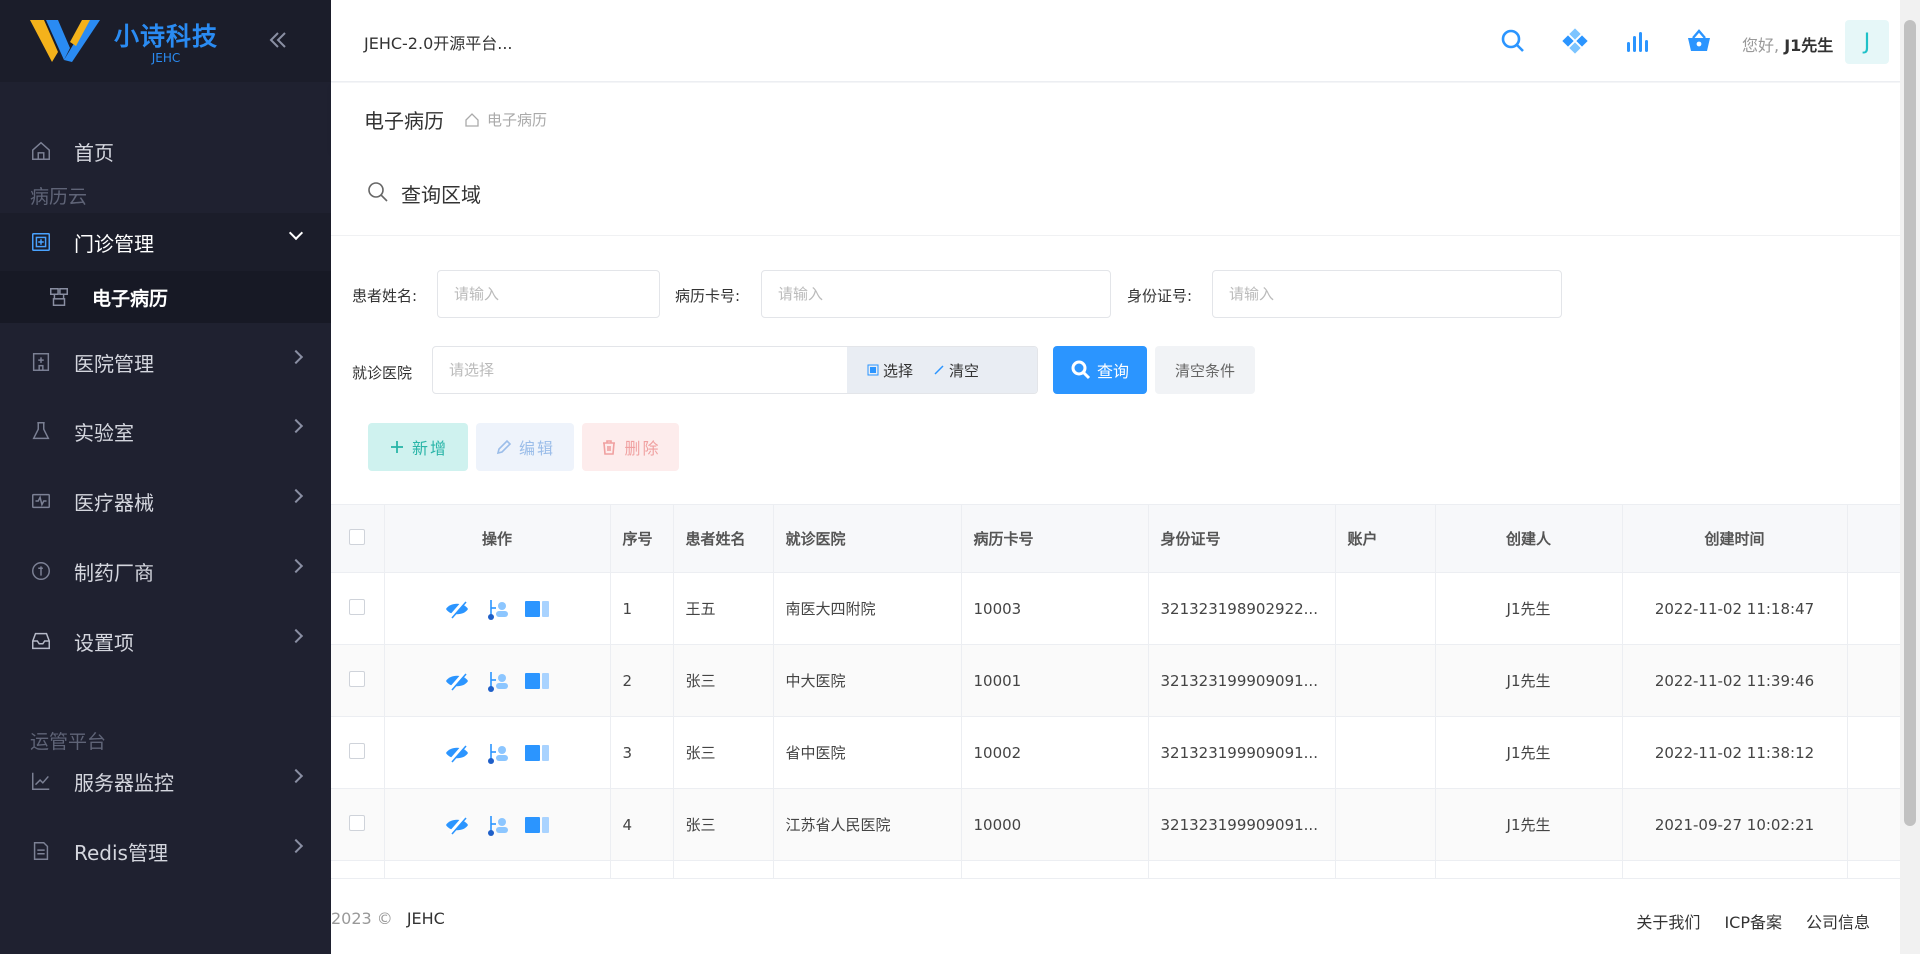 This screenshot has height=954, width=1920. I want to click on nav-group-emr-cloud: 病历云, so click(59, 197).